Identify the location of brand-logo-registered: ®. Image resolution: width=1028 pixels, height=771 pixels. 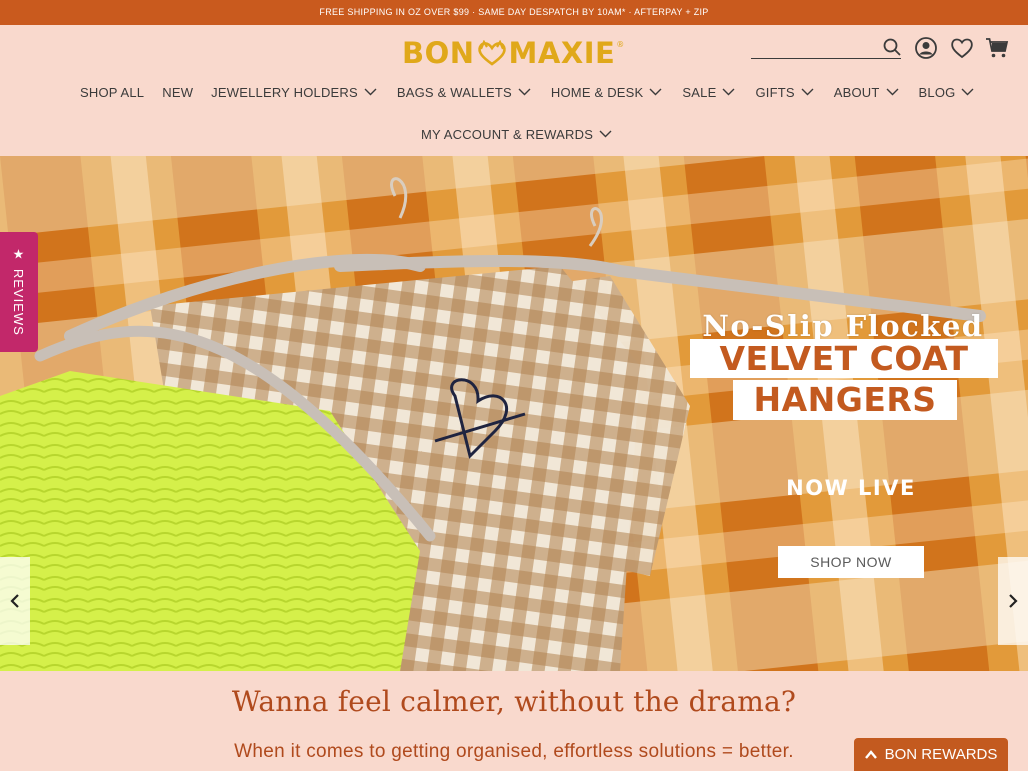
(620, 44).